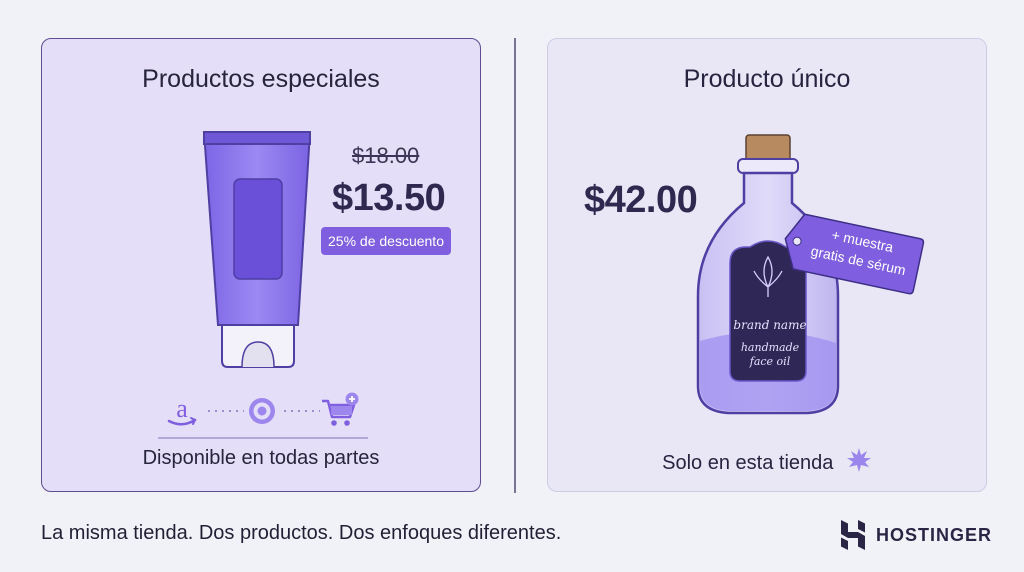 This screenshot has width=1024, height=572. I want to click on special-products-title: Productos especiales, so click(261, 79).